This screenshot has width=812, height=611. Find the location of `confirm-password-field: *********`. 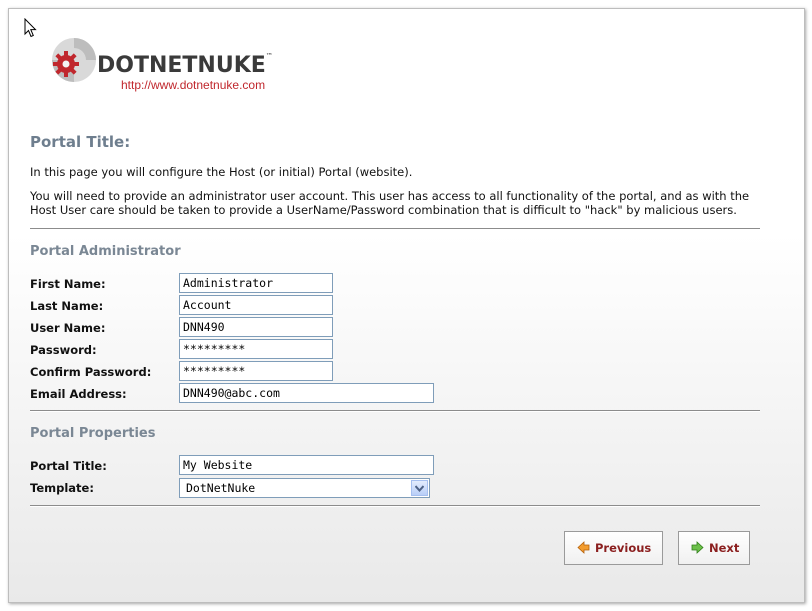

confirm-password-field: ********* is located at coordinates (256, 371).